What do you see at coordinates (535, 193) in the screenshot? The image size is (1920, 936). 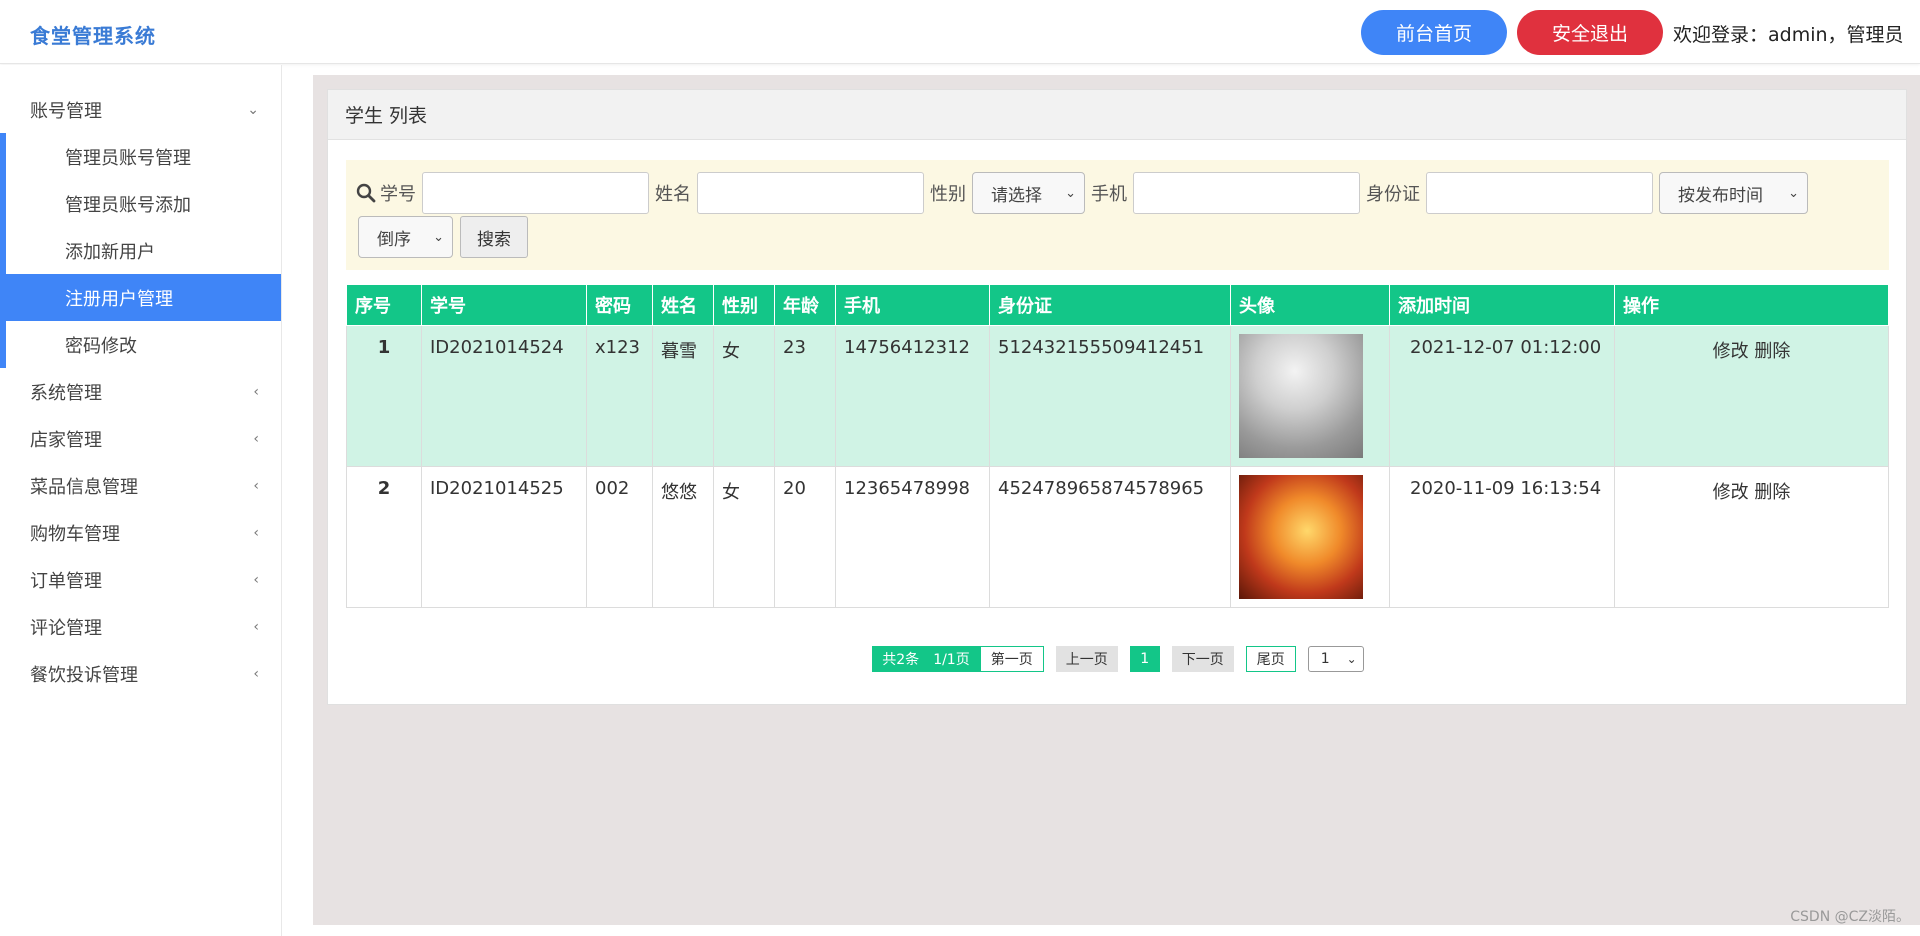 I see `student-id-input` at bounding box center [535, 193].